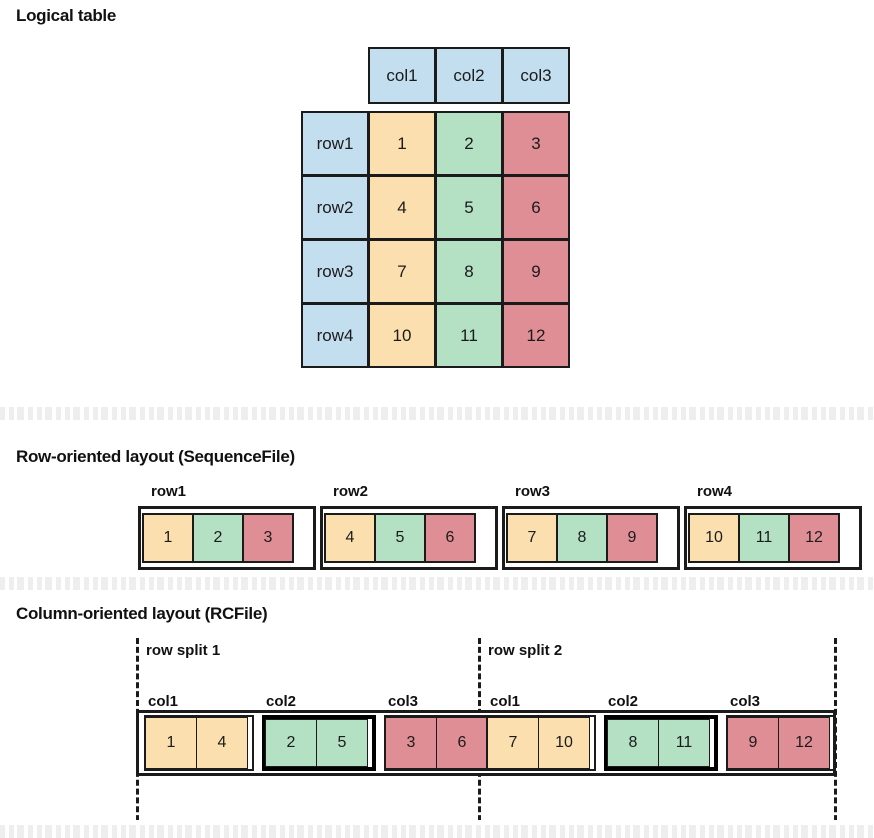 Image resolution: width=874 pixels, height=838 pixels. Describe the element at coordinates (142, 613) in the screenshot. I see `column-layout-heading: Column-oriented layout (RCFile)` at that location.